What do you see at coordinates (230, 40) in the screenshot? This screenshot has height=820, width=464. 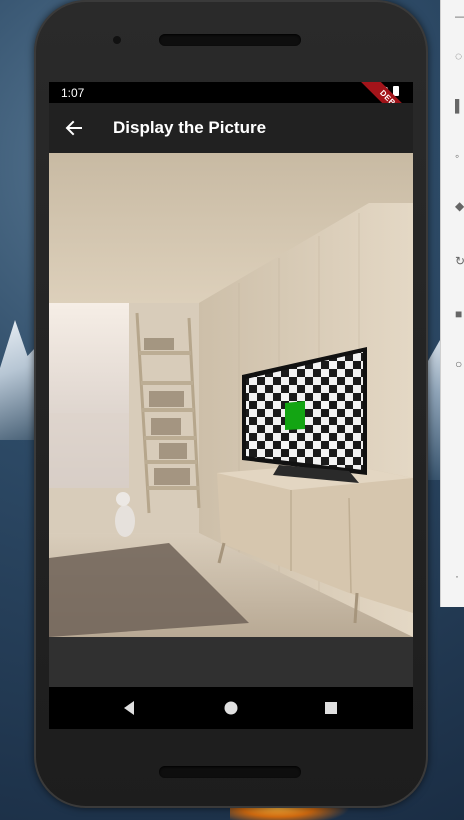 I see `top-speaker` at bounding box center [230, 40].